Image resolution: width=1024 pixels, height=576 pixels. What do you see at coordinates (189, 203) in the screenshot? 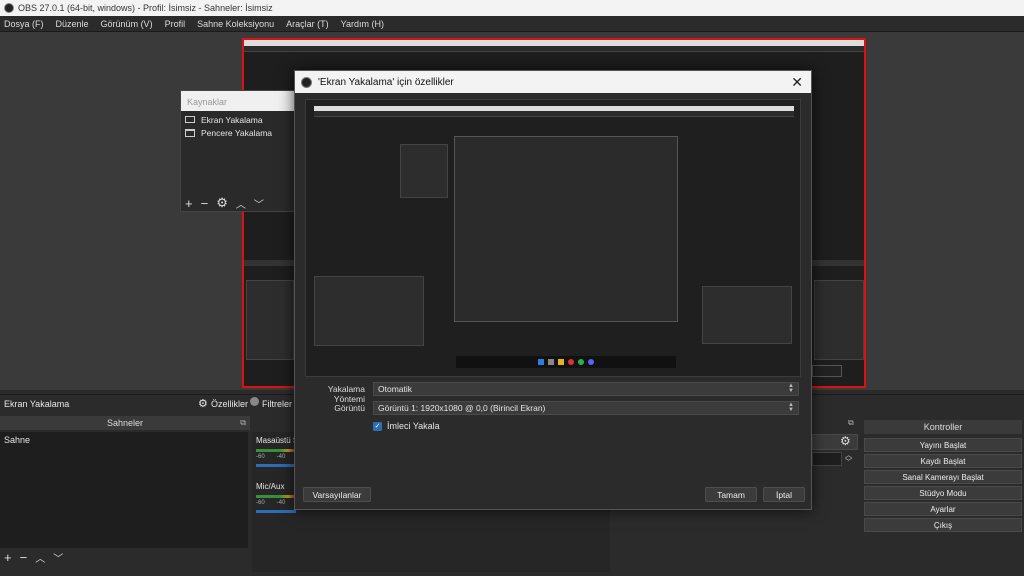
I see `add-source-icon: +` at bounding box center [189, 203].